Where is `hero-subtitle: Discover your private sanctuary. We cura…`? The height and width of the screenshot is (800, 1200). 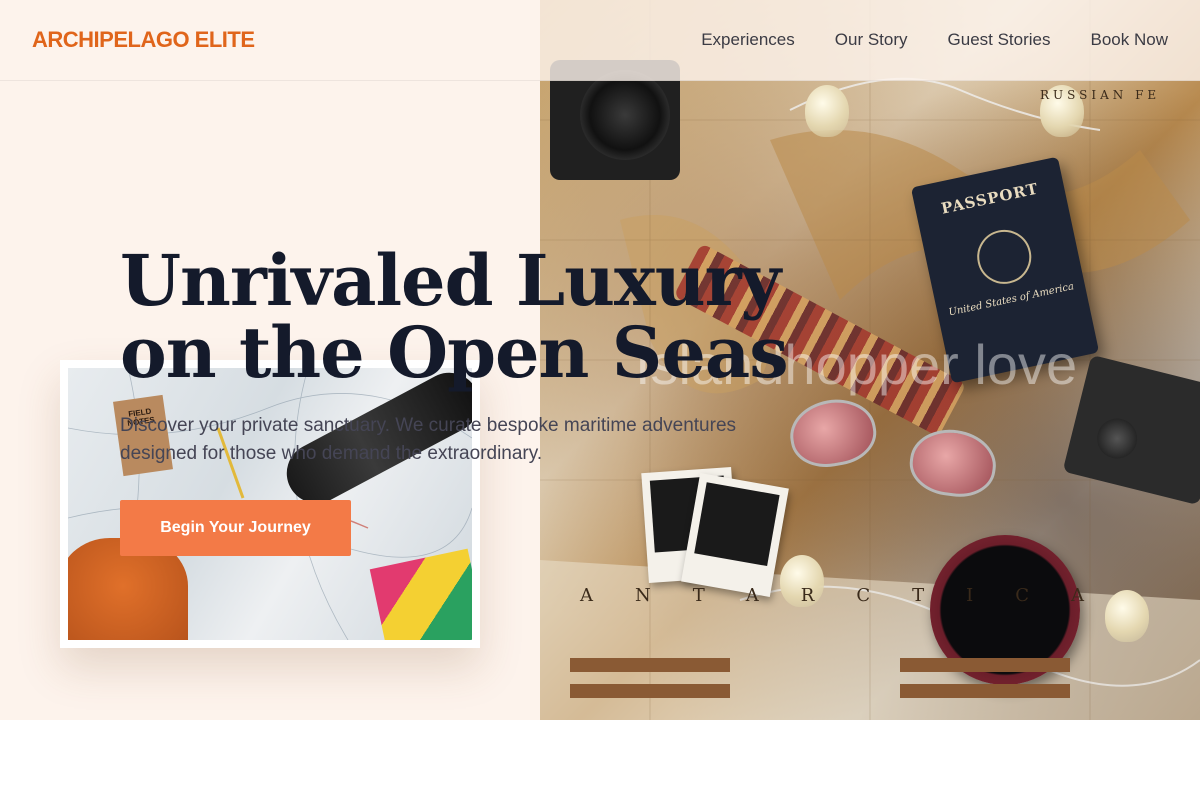
hero-subtitle: Discover your private sanctuary. We cura… is located at coordinates (428, 439).